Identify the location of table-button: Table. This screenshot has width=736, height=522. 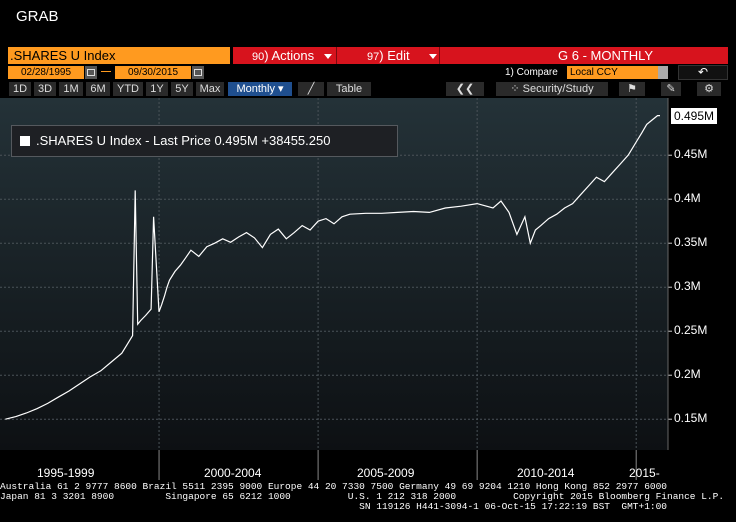
(349, 89).